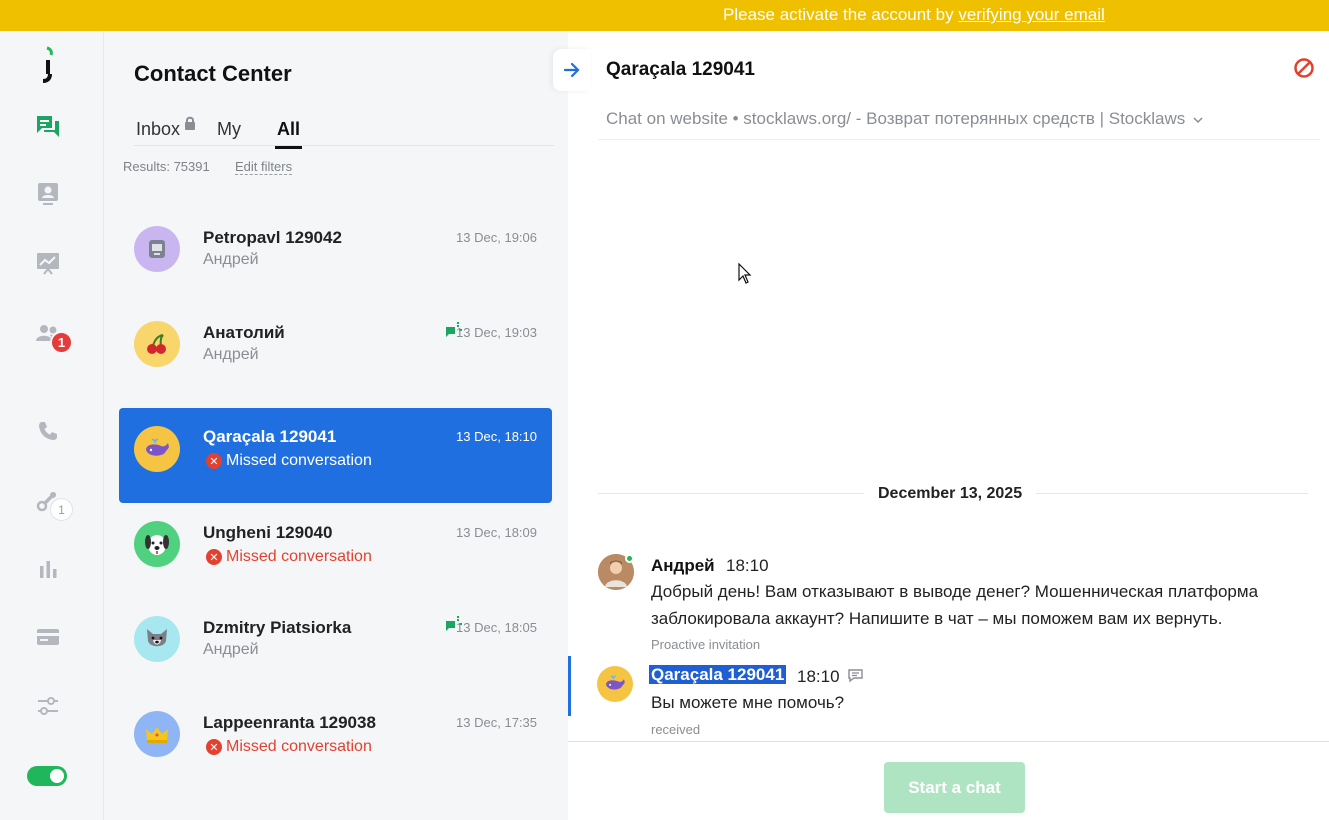 This screenshot has height=820, width=1329. I want to click on tab-my: My, so click(229, 129).